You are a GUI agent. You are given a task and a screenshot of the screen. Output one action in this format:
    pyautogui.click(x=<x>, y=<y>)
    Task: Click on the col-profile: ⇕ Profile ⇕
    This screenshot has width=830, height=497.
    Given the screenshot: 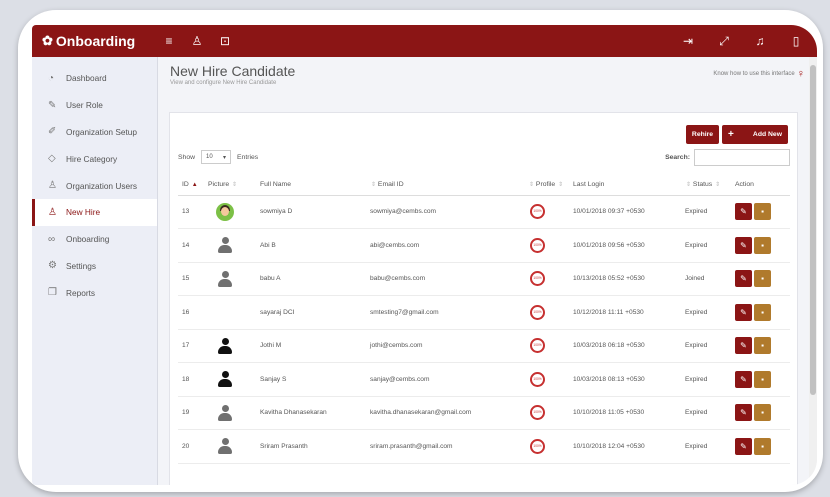 What is the action you would take?
    pyautogui.click(x=550, y=185)
    